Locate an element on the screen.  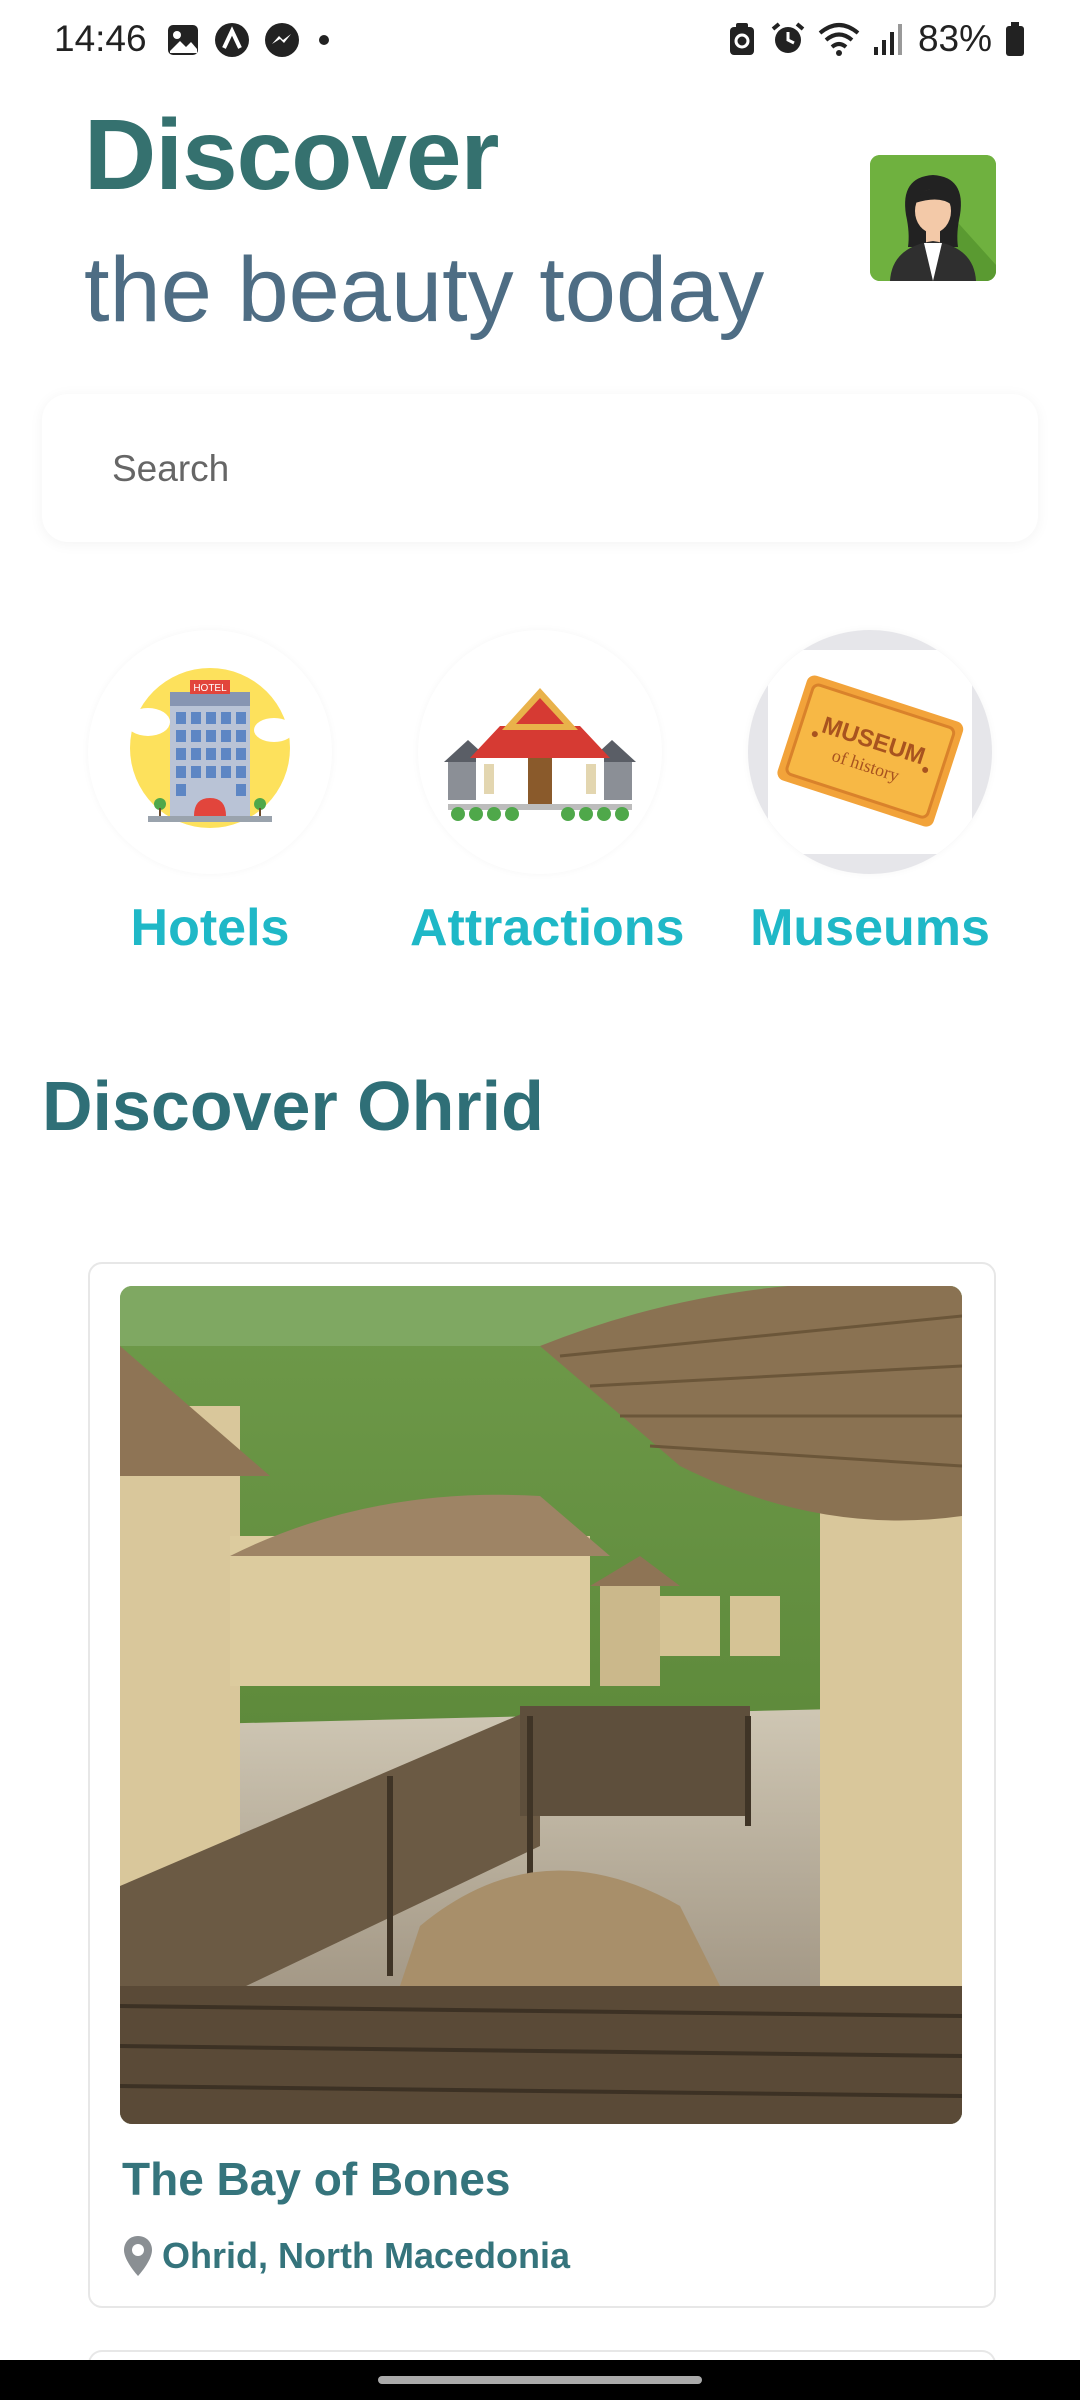
alarm-icon is located at coordinates (788, 37).